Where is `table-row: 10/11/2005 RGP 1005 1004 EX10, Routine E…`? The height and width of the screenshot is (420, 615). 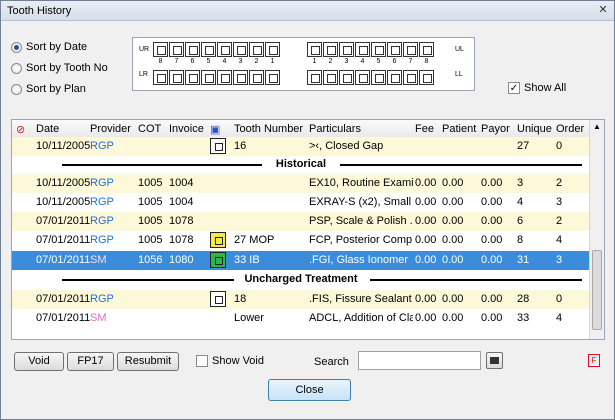 table-row: 10/11/2005 RGP 1005 1004 EX10, Routine E… is located at coordinates (301, 183).